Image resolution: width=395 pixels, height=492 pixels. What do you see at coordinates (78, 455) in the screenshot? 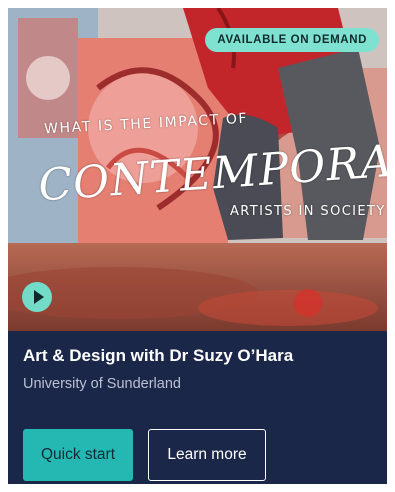
I see `quick-start-button: Quick start` at bounding box center [78, 455].